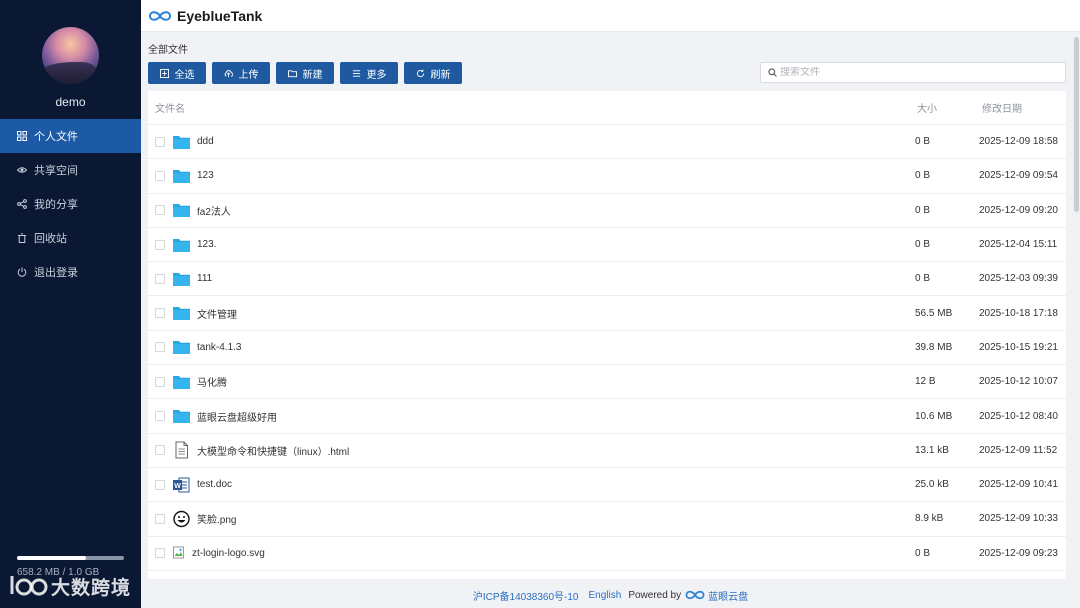  What do you see at coordinates (228, 553) in the screenshot?
I see `file-name: zt-login-logo.svg` at bounding box center [228, 553].